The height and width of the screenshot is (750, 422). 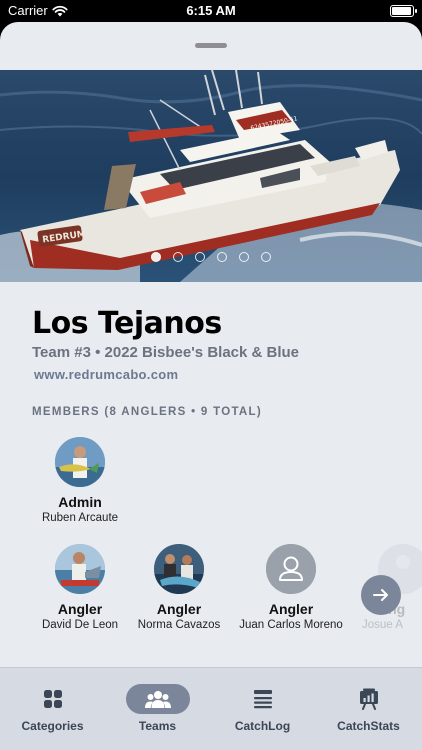 I want to click on tab-catchlog: CatchLog, so click(x=262, y=709).